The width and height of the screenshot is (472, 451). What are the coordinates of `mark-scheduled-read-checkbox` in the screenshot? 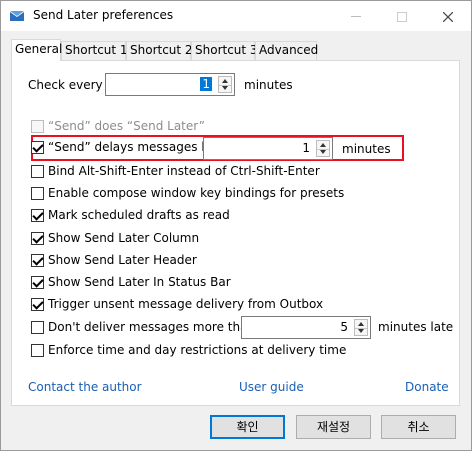 It's located at (37, 215).